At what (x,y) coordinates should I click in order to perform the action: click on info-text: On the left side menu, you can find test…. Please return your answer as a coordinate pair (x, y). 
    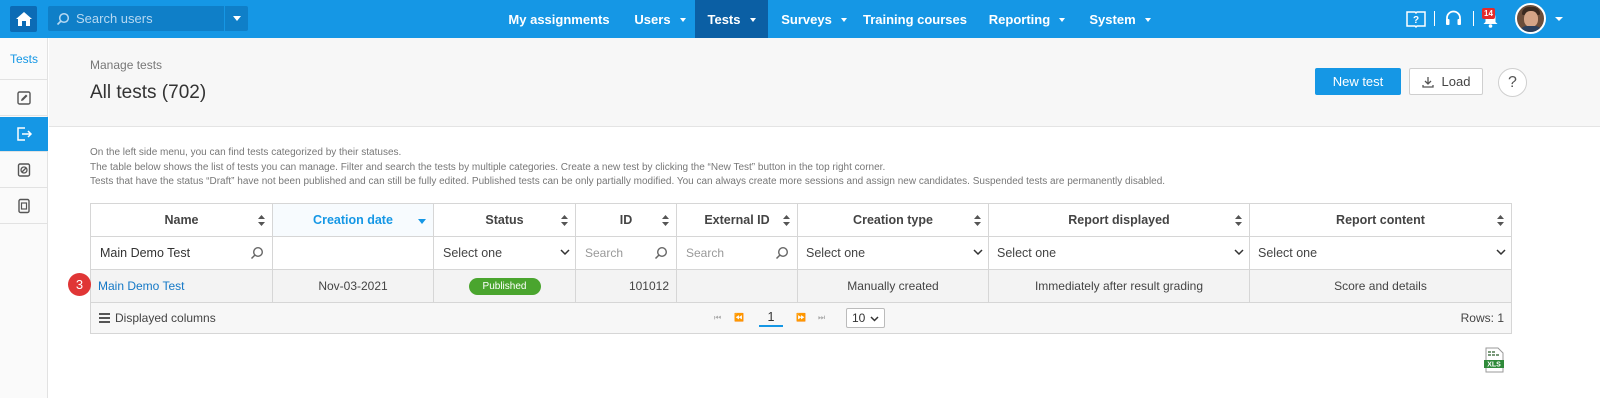
    Looking at the image, I should click on (628, 167).